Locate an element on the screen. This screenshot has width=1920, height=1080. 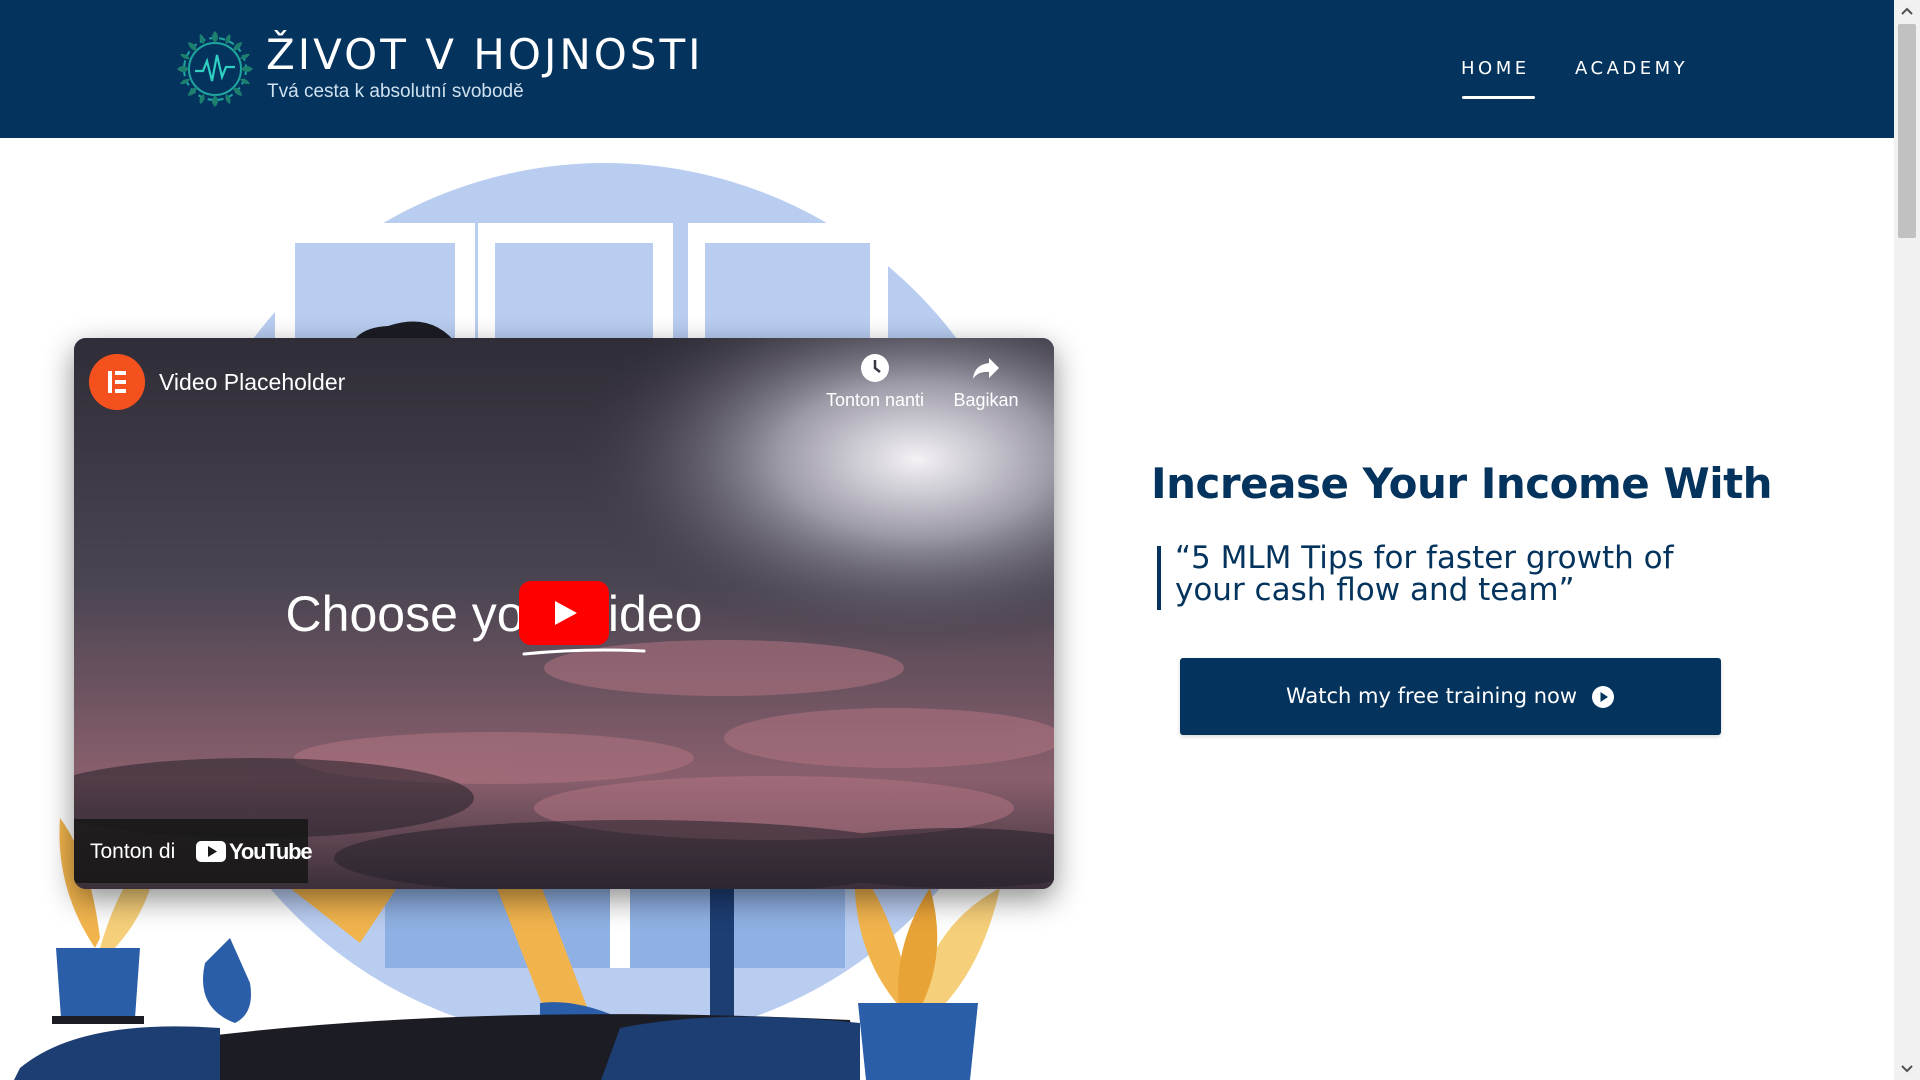
page-scrollbar is located at coordinates (1907, 540).